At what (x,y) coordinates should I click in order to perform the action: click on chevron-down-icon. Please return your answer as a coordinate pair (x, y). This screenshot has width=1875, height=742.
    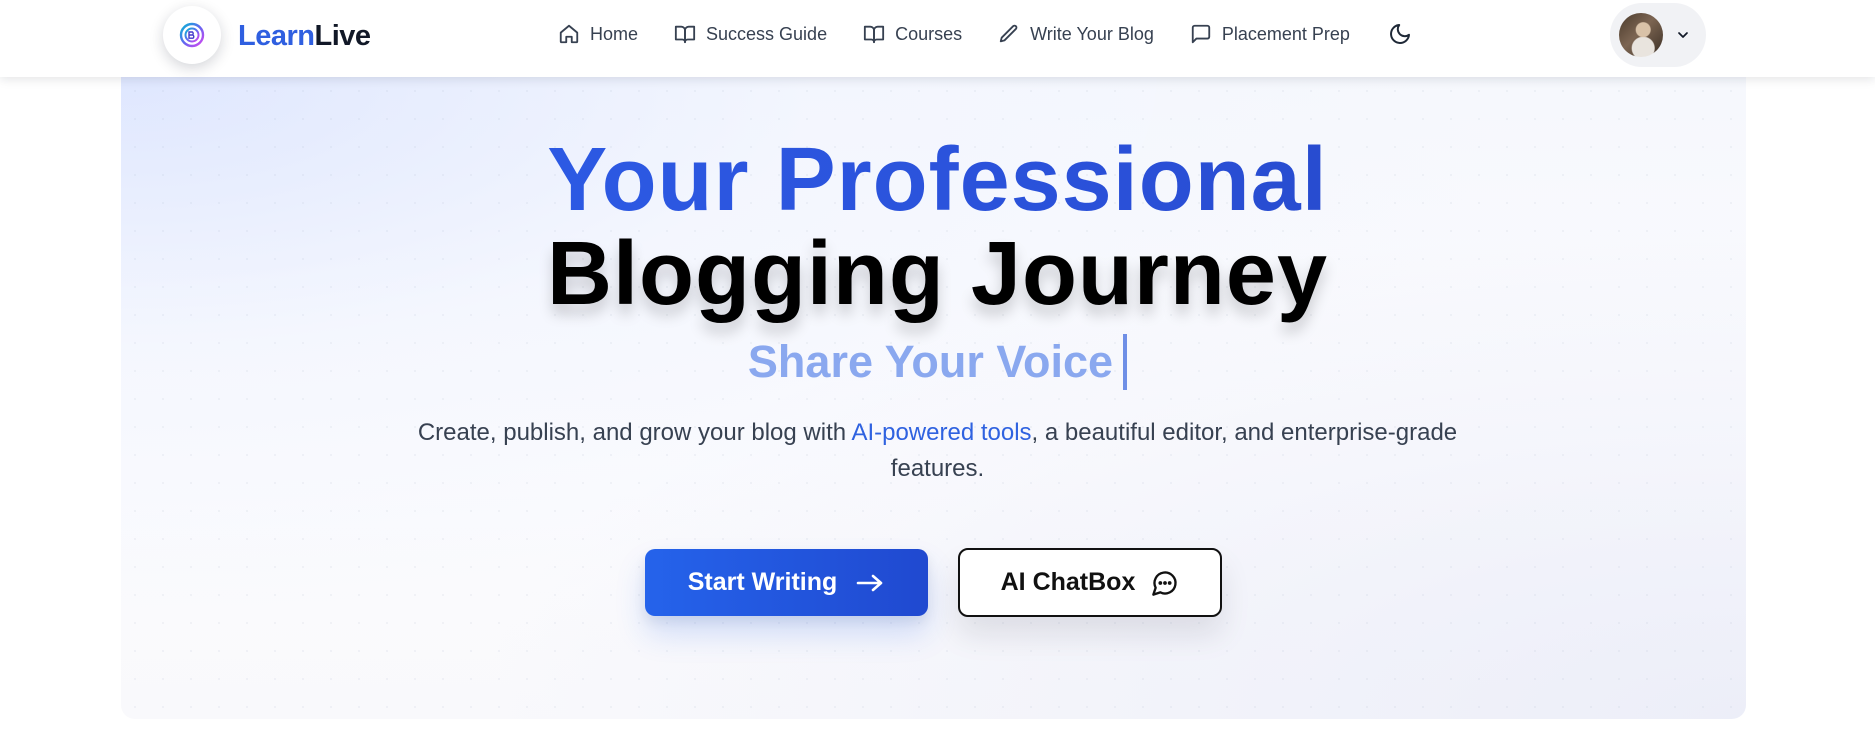
    Looking at the image, I should click on (1683, 35).